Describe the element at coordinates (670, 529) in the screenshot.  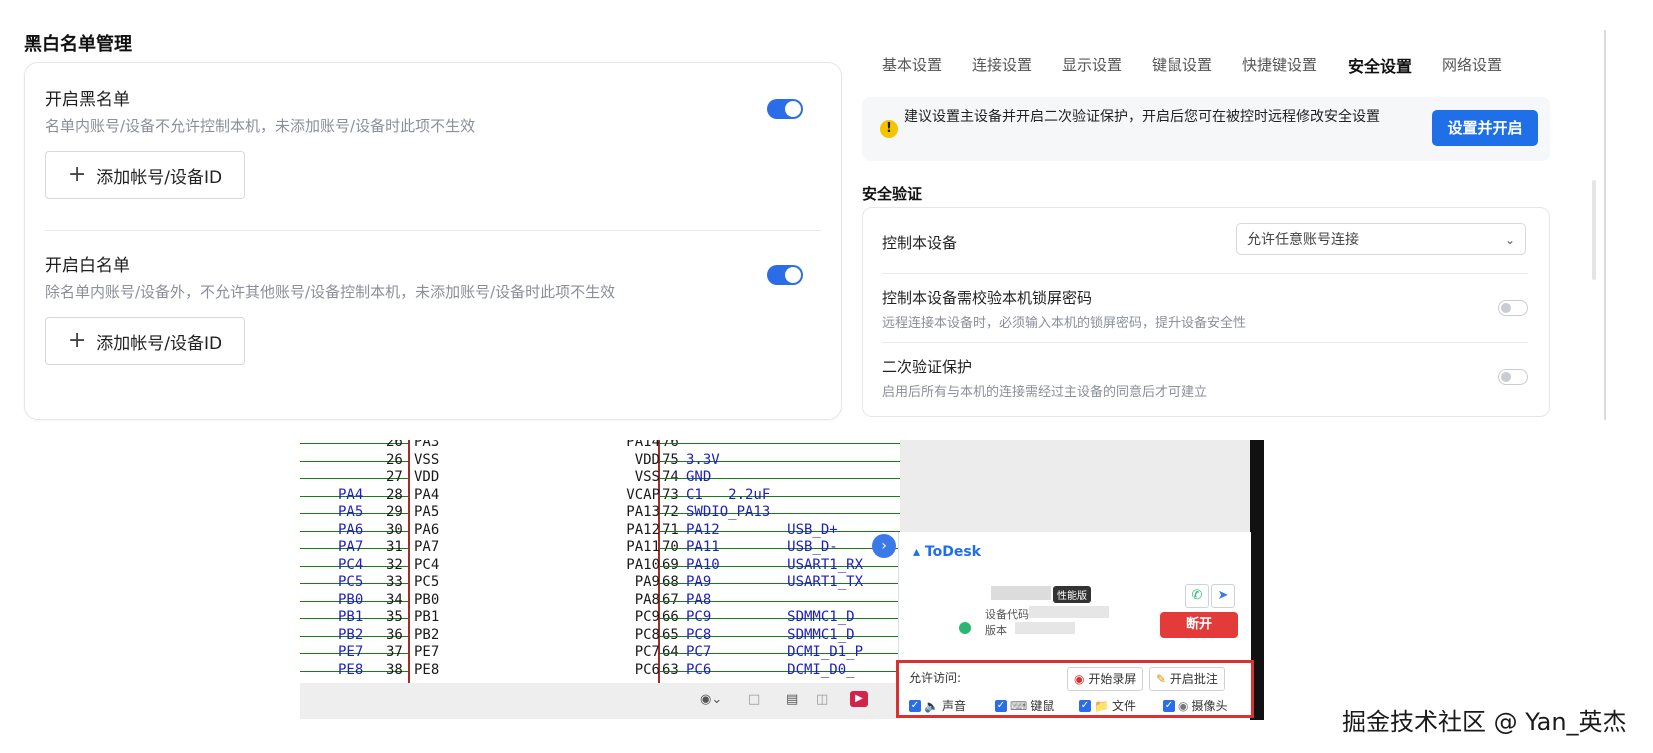
I see `pin-number: 71` at that location.